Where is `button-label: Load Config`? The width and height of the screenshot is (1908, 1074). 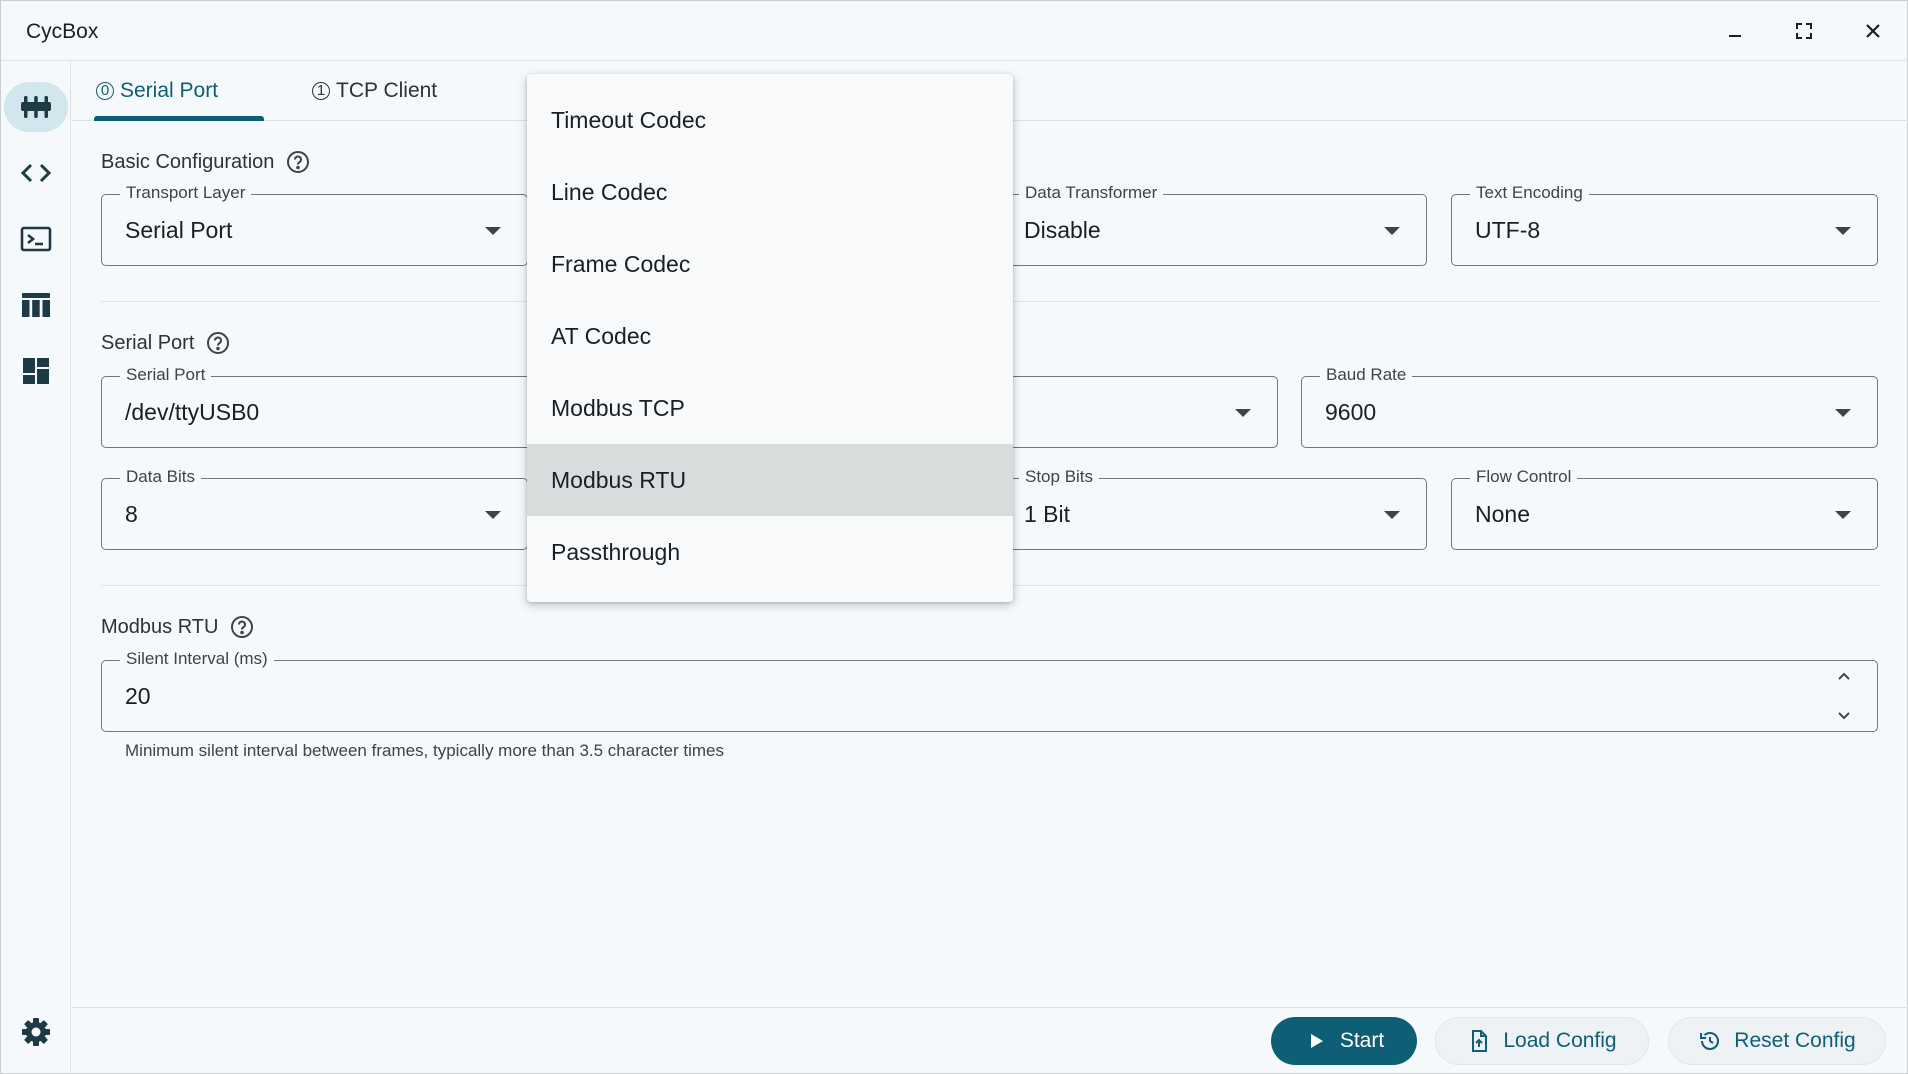
button-label: Load Config is located at coordinates (1560, 1040).